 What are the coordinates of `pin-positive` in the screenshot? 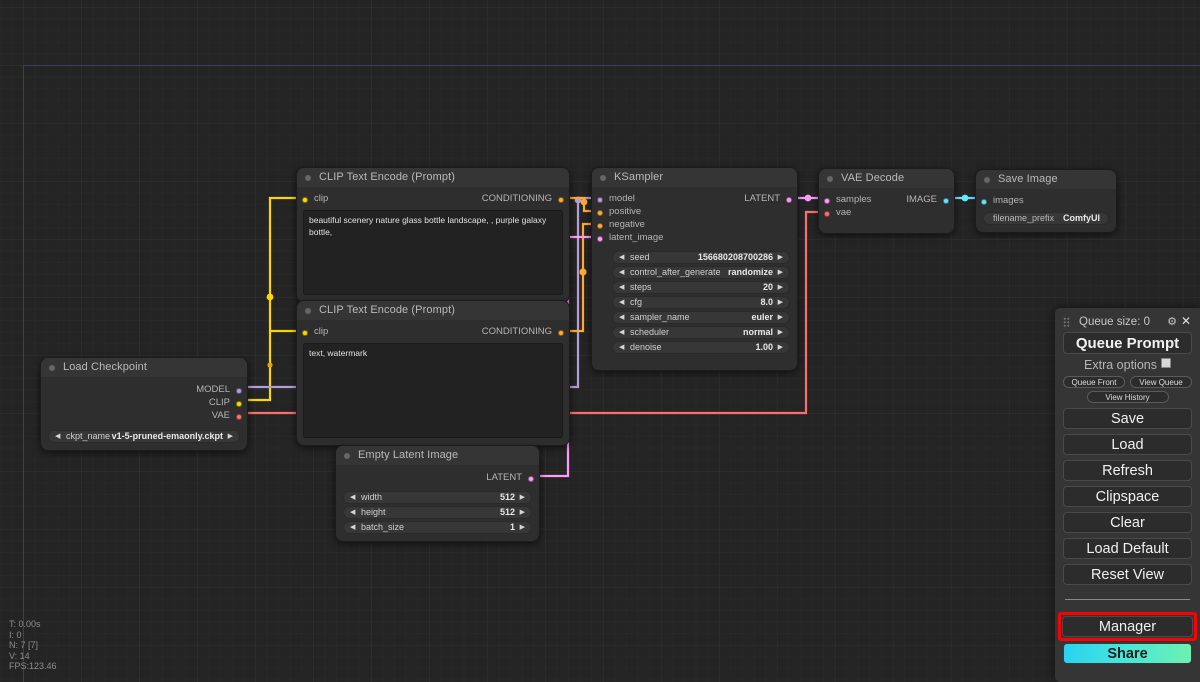 It's located at (600, 212).